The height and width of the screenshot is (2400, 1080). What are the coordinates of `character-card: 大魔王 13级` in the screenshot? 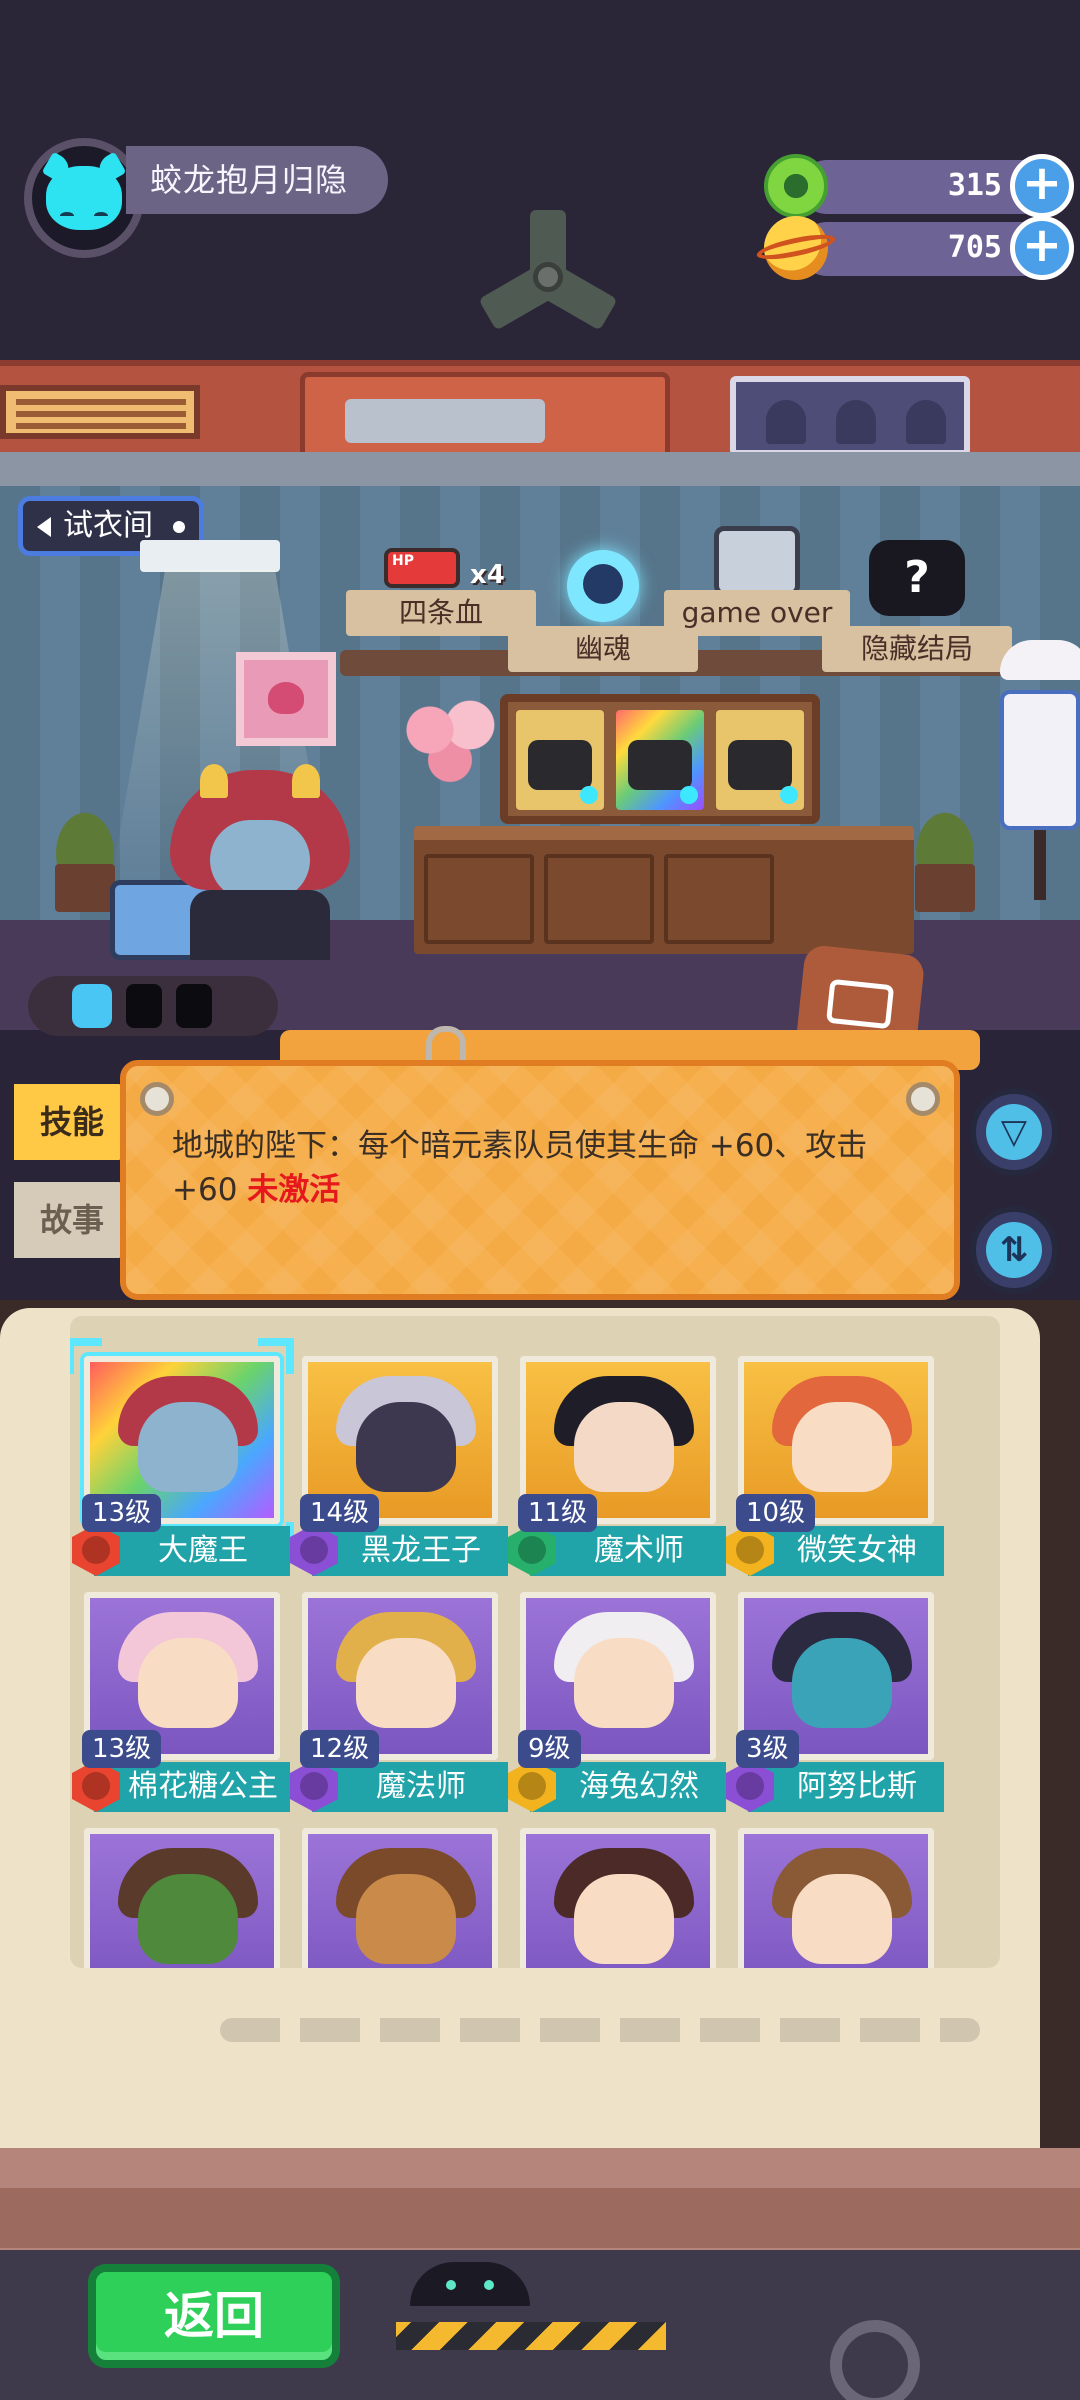 It's located at (182, 1457).